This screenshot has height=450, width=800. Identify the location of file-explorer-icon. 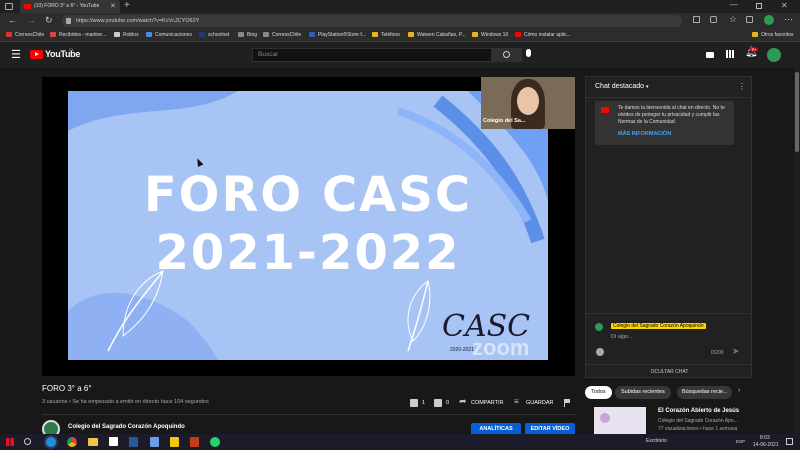
(93, 442).